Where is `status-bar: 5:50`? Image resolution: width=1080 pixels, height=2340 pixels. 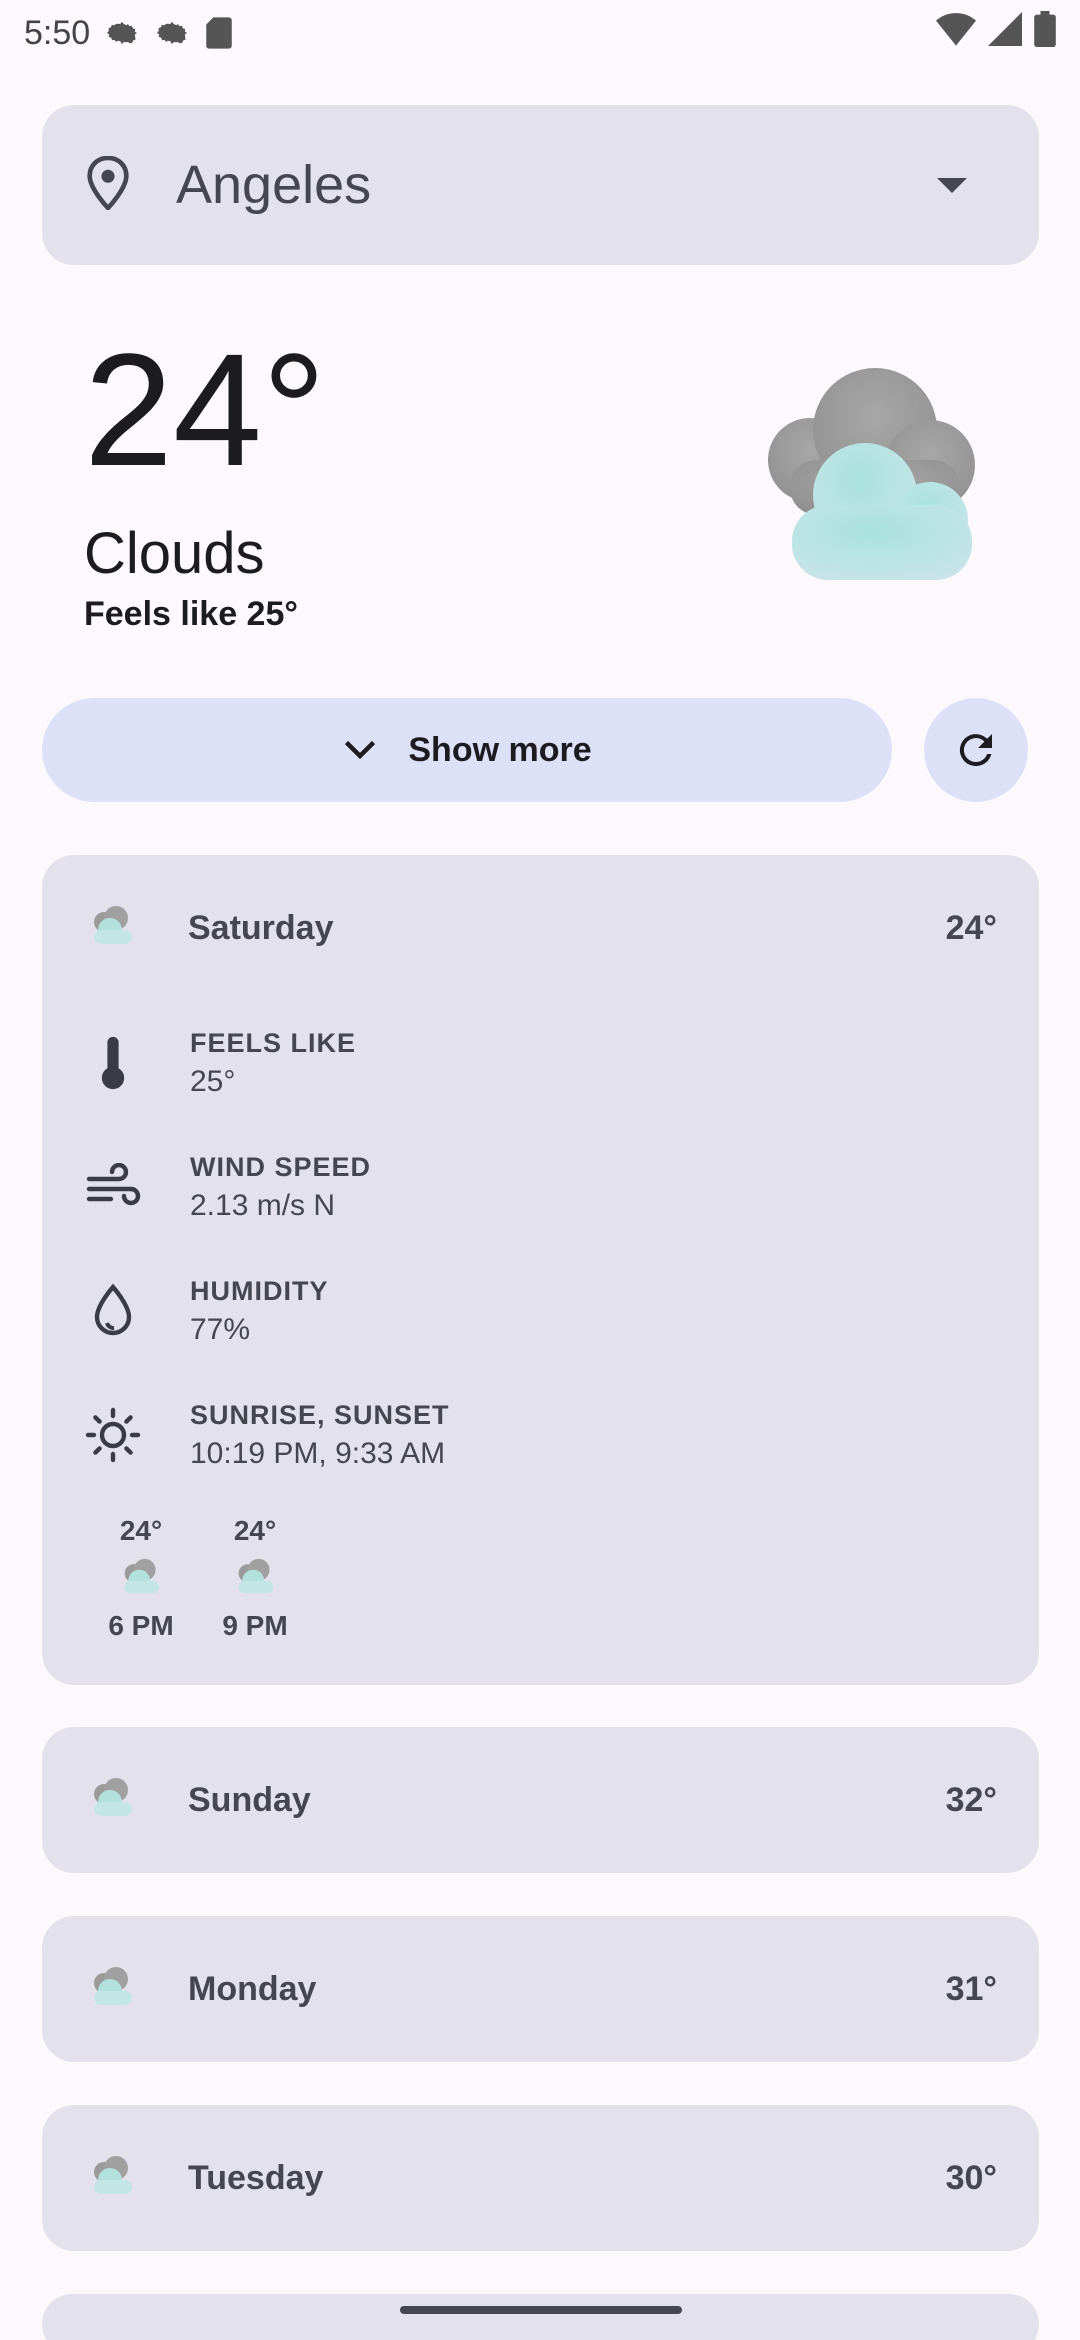 status-bar: 5:50 is located at coordinates (540, 33).